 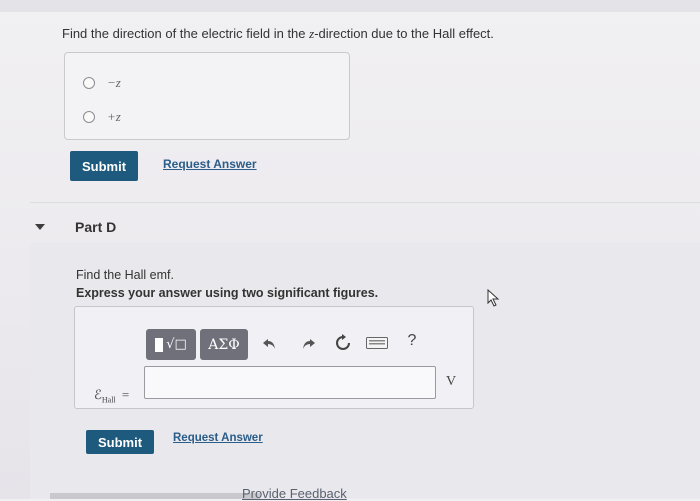 What do you see at coordinates (365, 202) in the screenshot?
I see `divider` at bounding box center [365, 202].